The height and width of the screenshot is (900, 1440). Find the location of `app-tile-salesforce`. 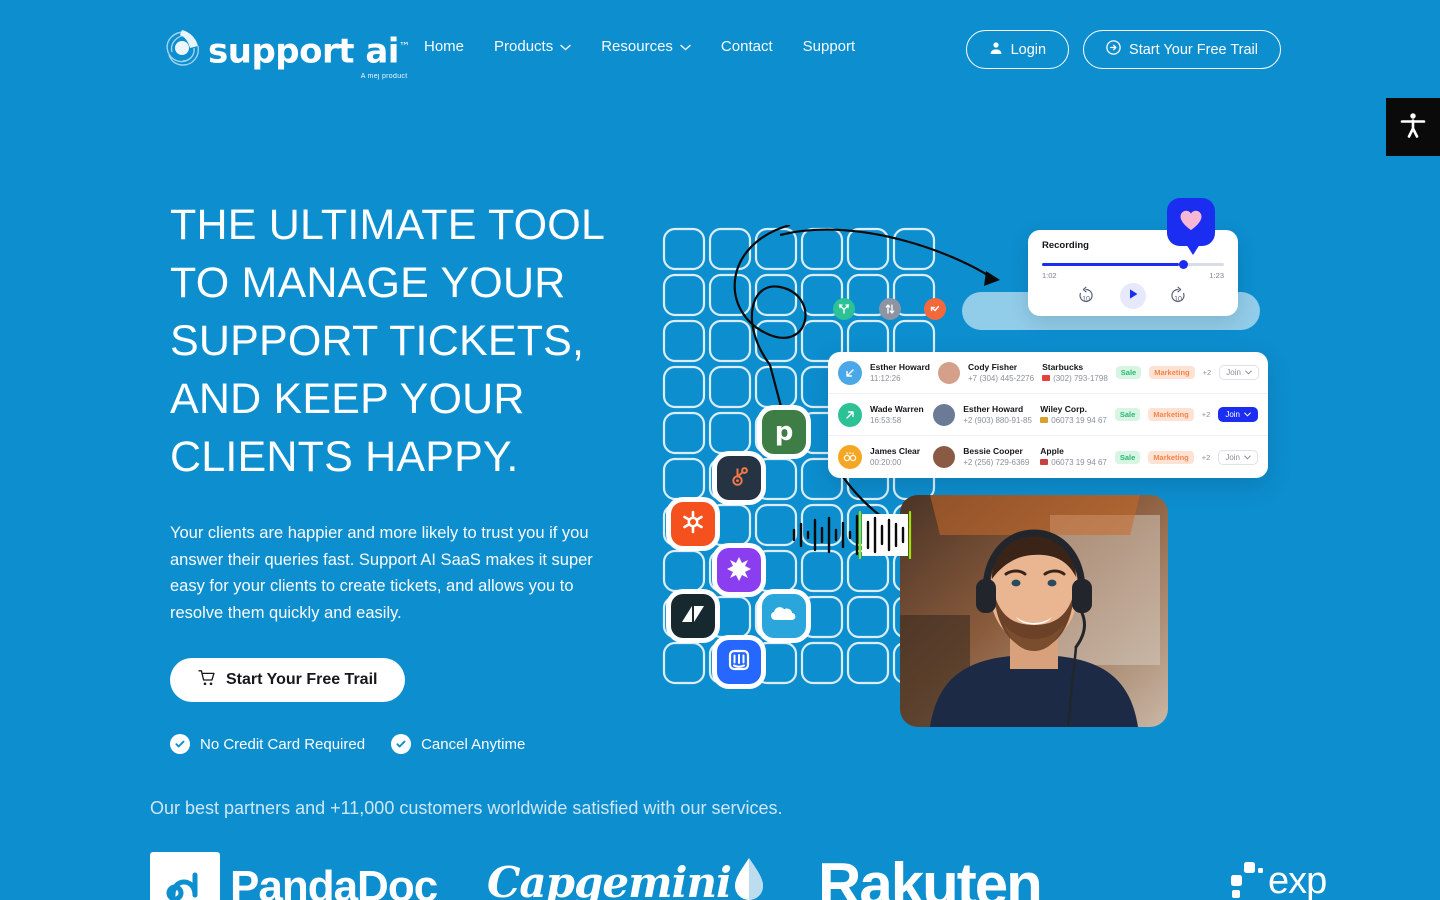

app-tile-salesforce is located at coordinates (784, 616).